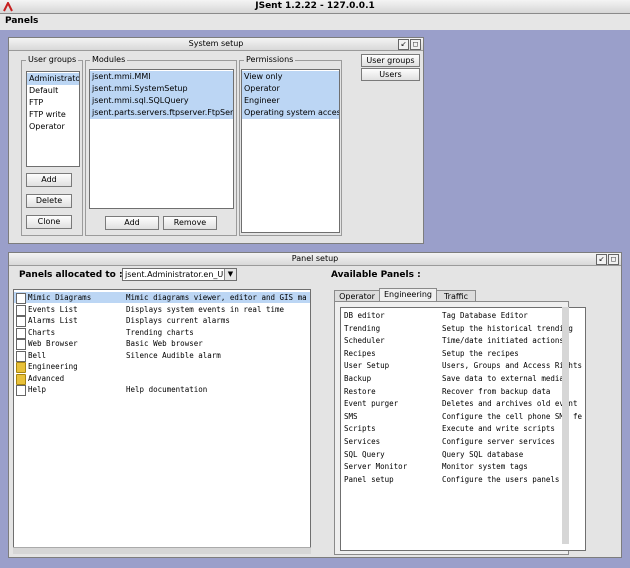  I want to click on table-row: Restore Recover from backup data, so click(463, 391).